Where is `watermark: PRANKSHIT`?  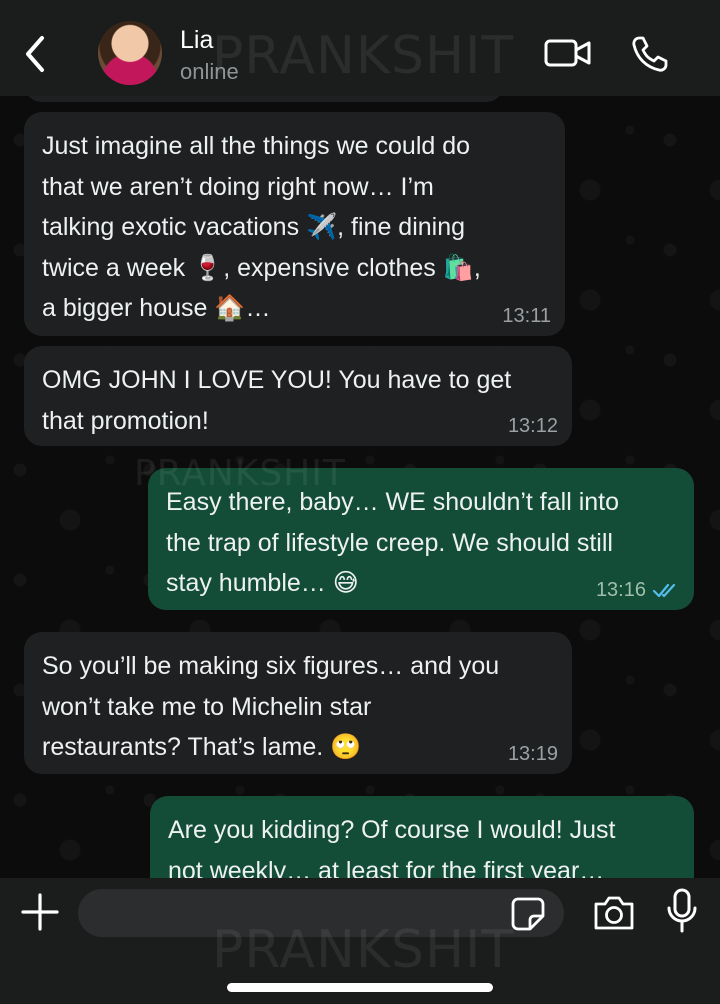 watermark: PRANKSHIT is located at coordinates (363, 56).